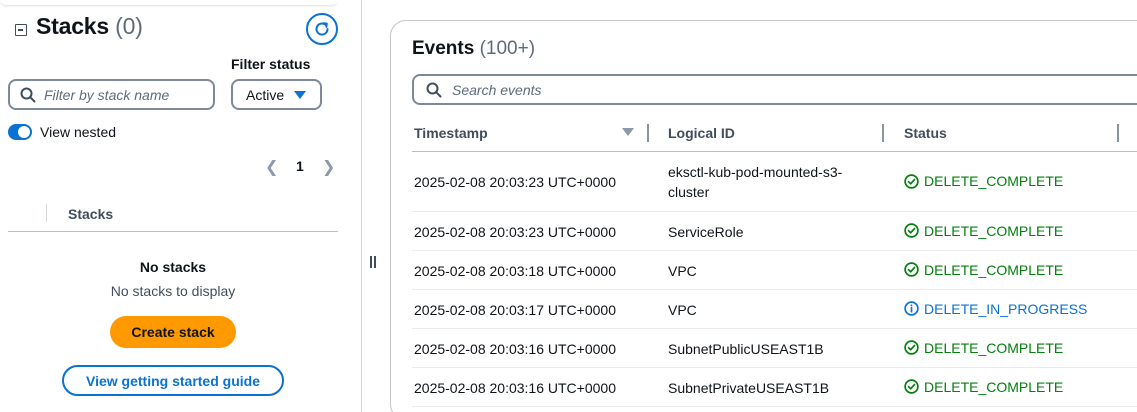 The width and height of the screenshot is (1137, 412). I want to click on stacks-heading: Stacks (0), so click(89, 26).